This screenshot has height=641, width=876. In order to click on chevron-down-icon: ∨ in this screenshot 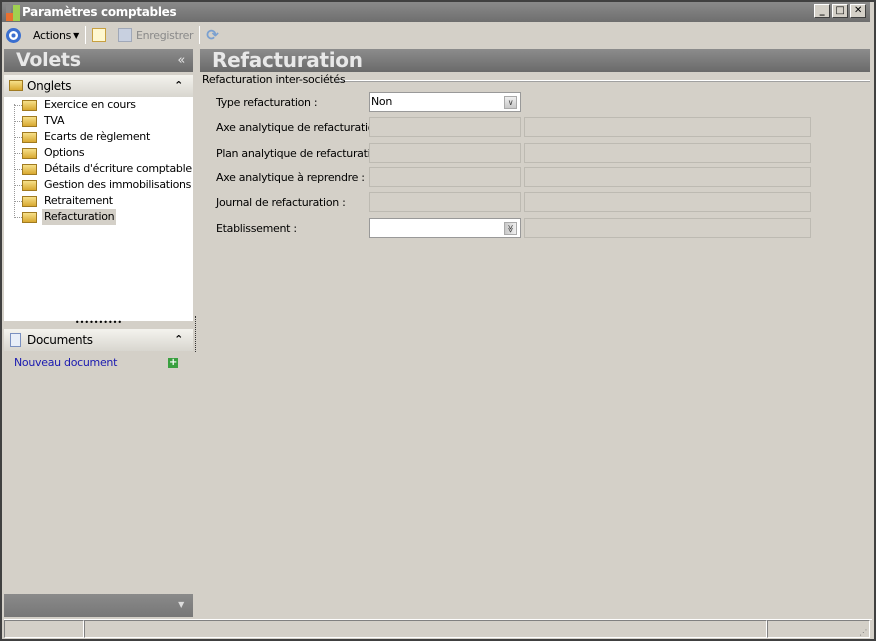, I will do `click(510, 102)`.